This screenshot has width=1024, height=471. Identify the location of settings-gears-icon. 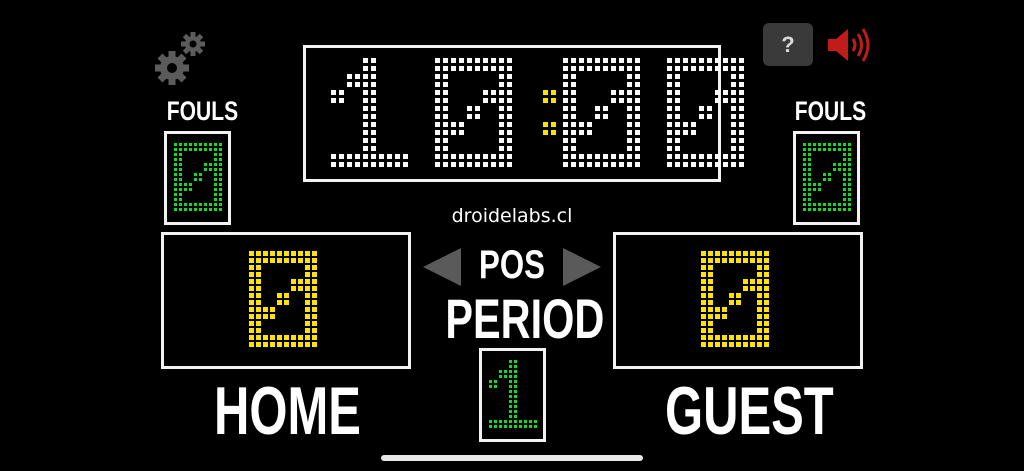
(181, 57).